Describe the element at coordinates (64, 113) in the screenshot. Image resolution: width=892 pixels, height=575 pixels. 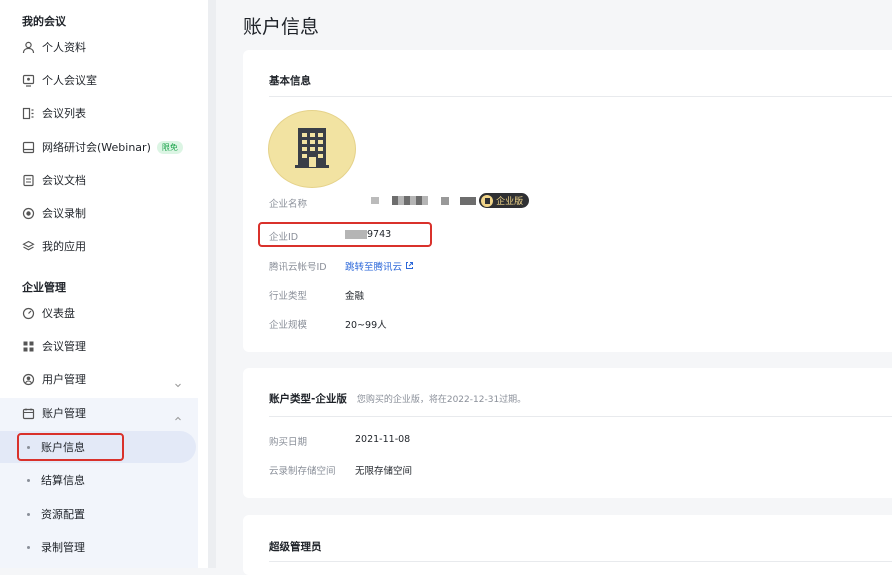
I see `sidebar-item-label: 会议列表` at that location.